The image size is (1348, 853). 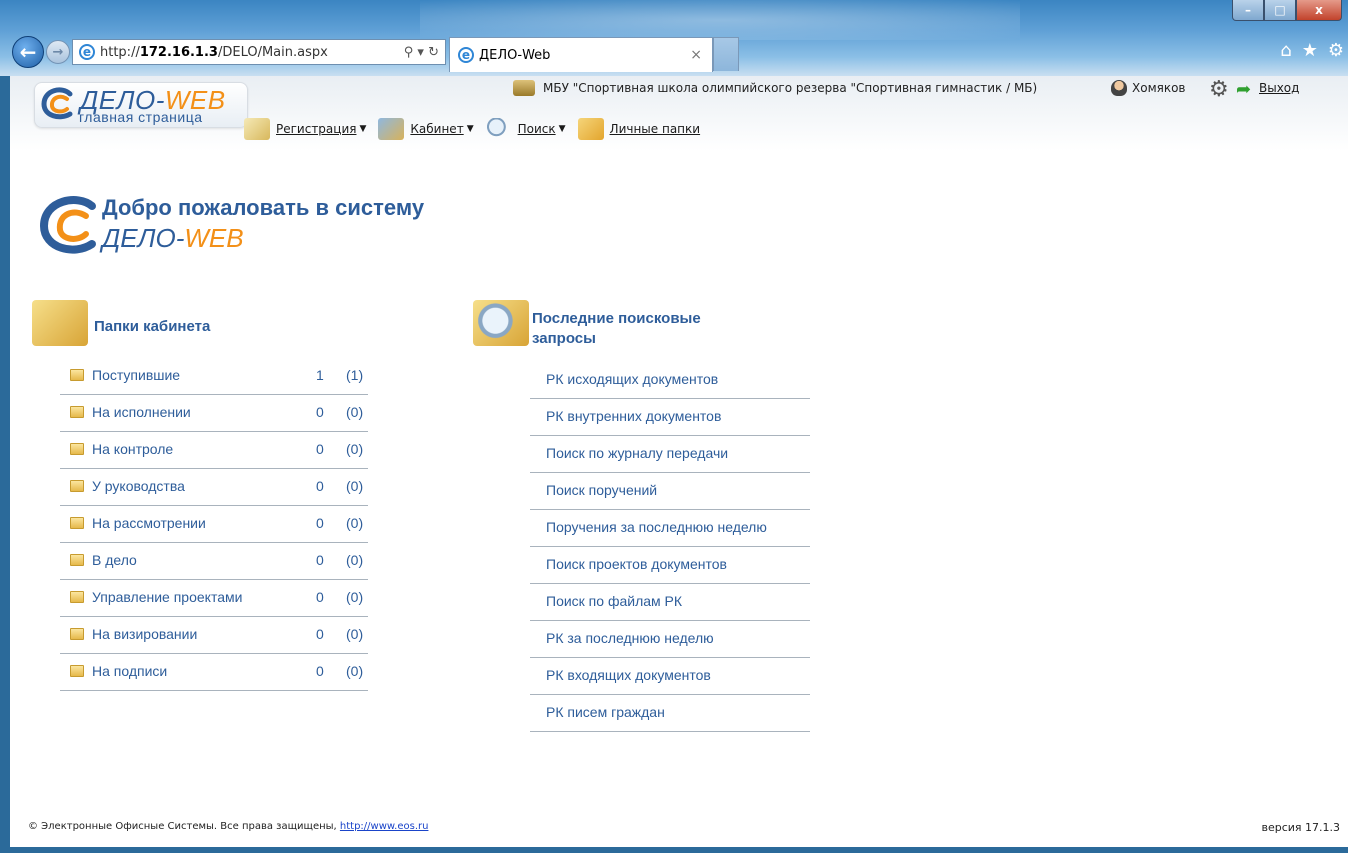 What do you see at coordinates (1219, 89) in the screenshot?
I see `settings-gear-icon: ⚙` at bounding box center [1219, 89].